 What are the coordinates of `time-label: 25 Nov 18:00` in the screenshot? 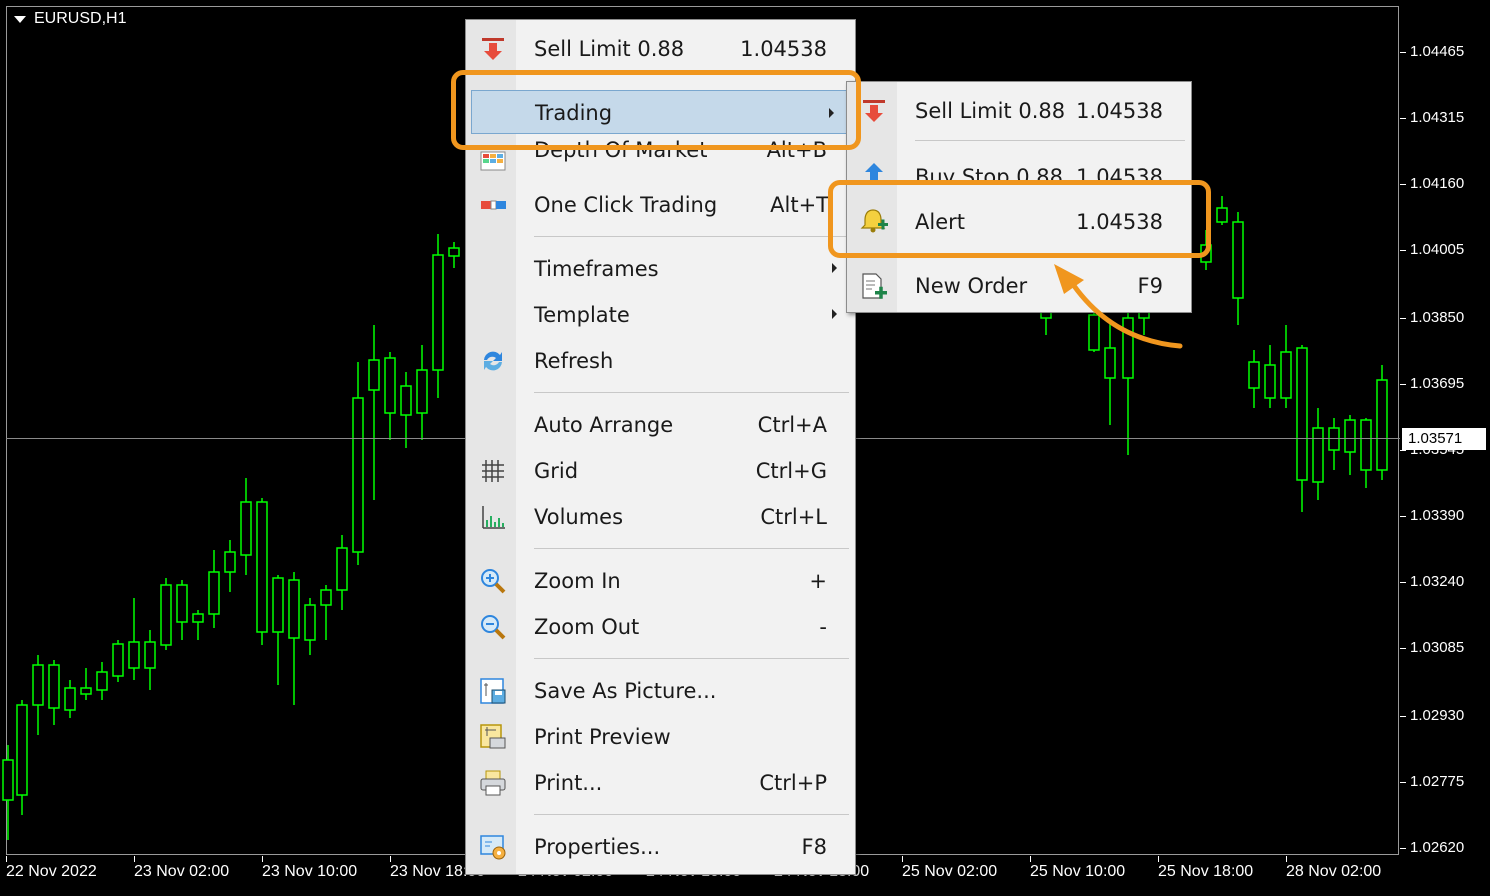 It's located at (1206, 871).